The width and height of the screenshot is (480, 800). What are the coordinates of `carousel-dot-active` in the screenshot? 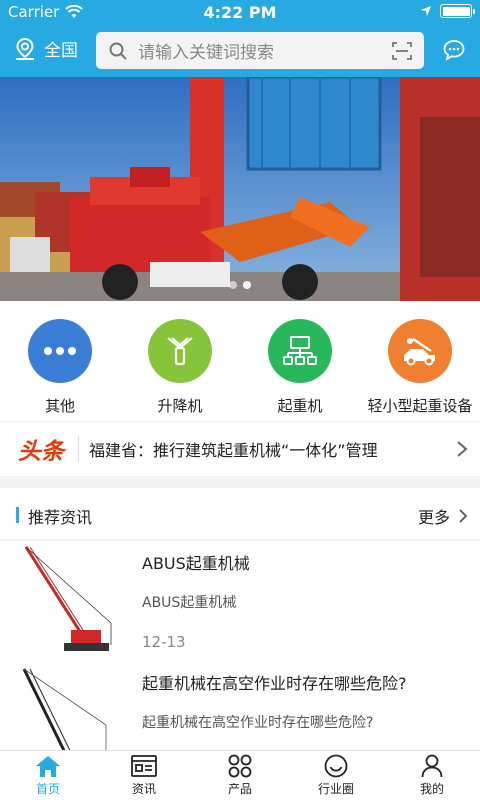 It's located at (247, 285).